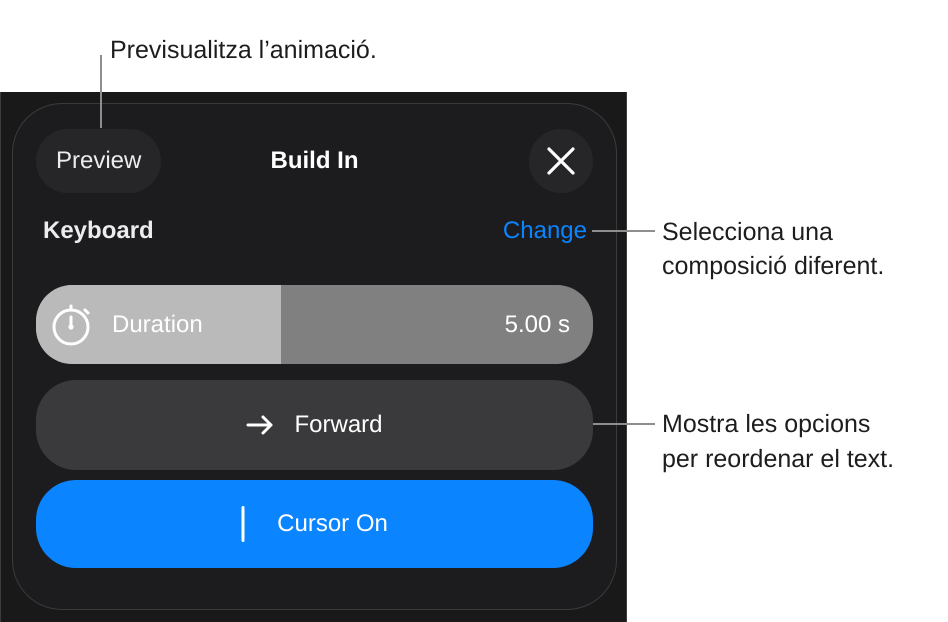 The image size is (948, 622). Describe the element at coordinates (260, 425) in the screenshot. I see `arrow-right-icon` at that location.